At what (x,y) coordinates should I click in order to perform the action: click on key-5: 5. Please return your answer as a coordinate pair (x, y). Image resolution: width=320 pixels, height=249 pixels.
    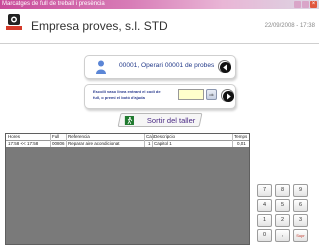
    Looking at the image, I should click on (282, 205).